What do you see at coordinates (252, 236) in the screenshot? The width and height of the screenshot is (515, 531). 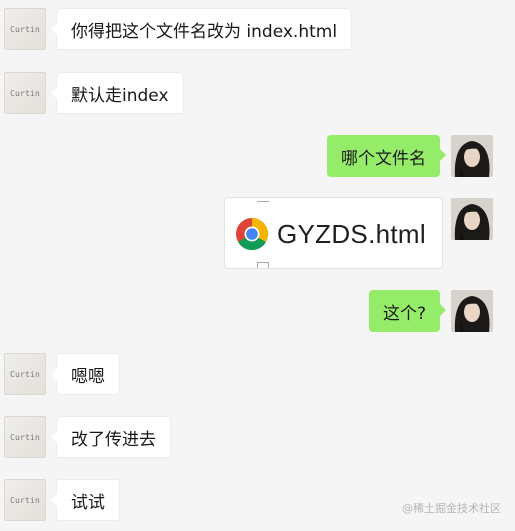 I see `chrome-icon` at bounding box center [252, 236].